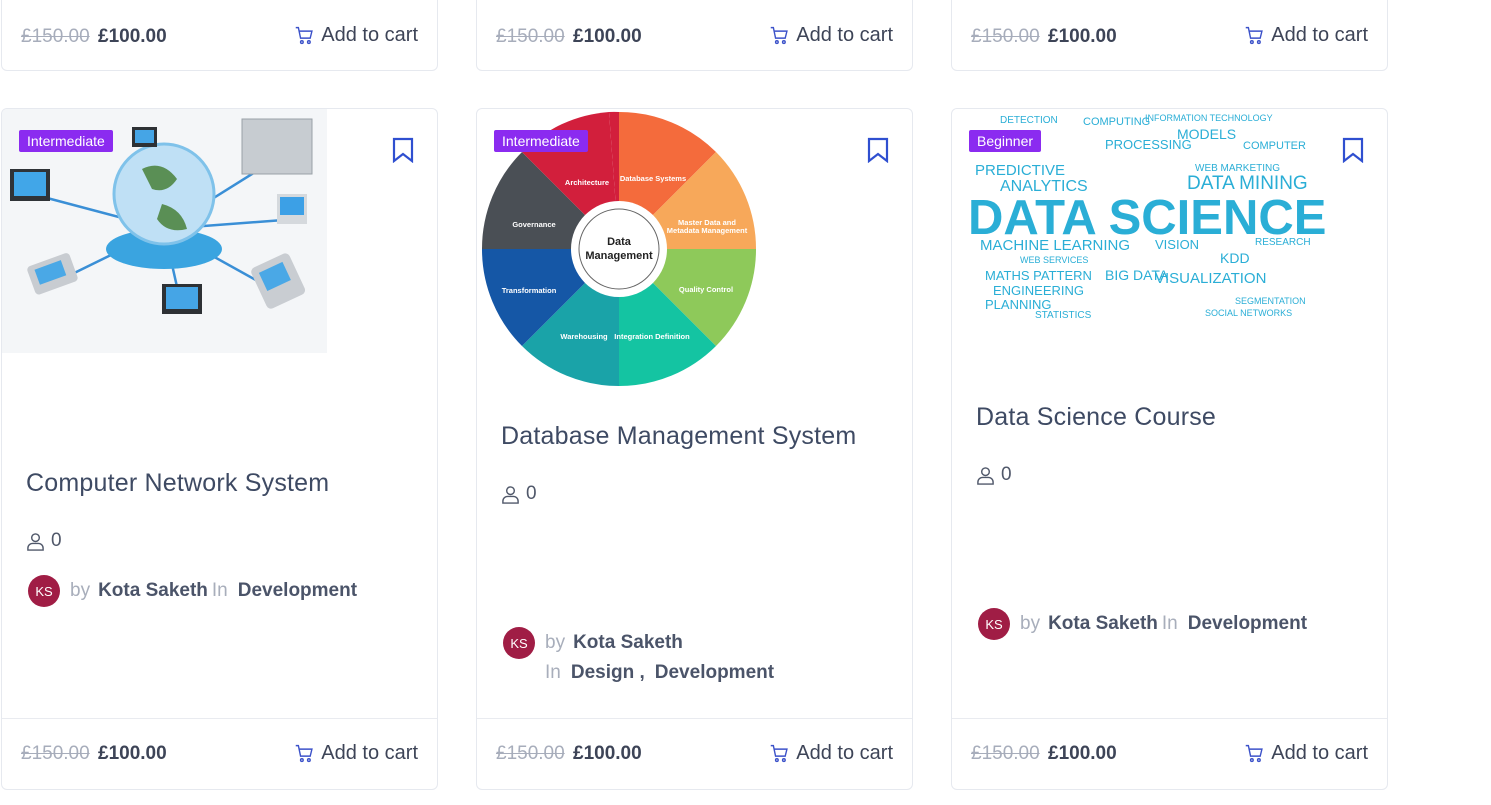 The height and width of the screenshot is (805, 1491). What do you see at coordinates (1055, 245) in the screenshot?
I see `cloud-word: MACHINE LEARNING` at bounding box center [1055, 245].